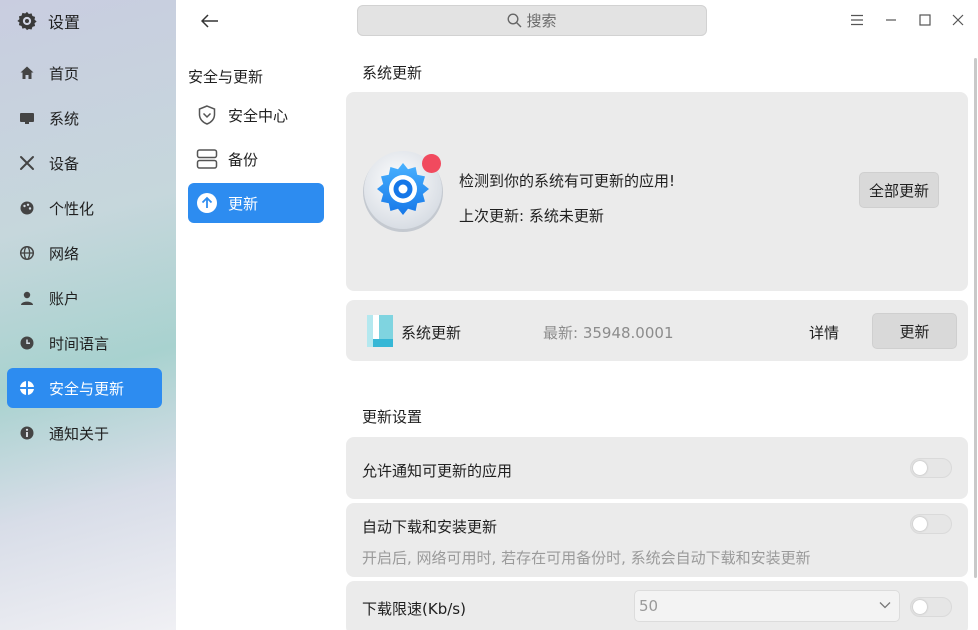  I want to click on sub-item-update: 更新, so click(256, 203).